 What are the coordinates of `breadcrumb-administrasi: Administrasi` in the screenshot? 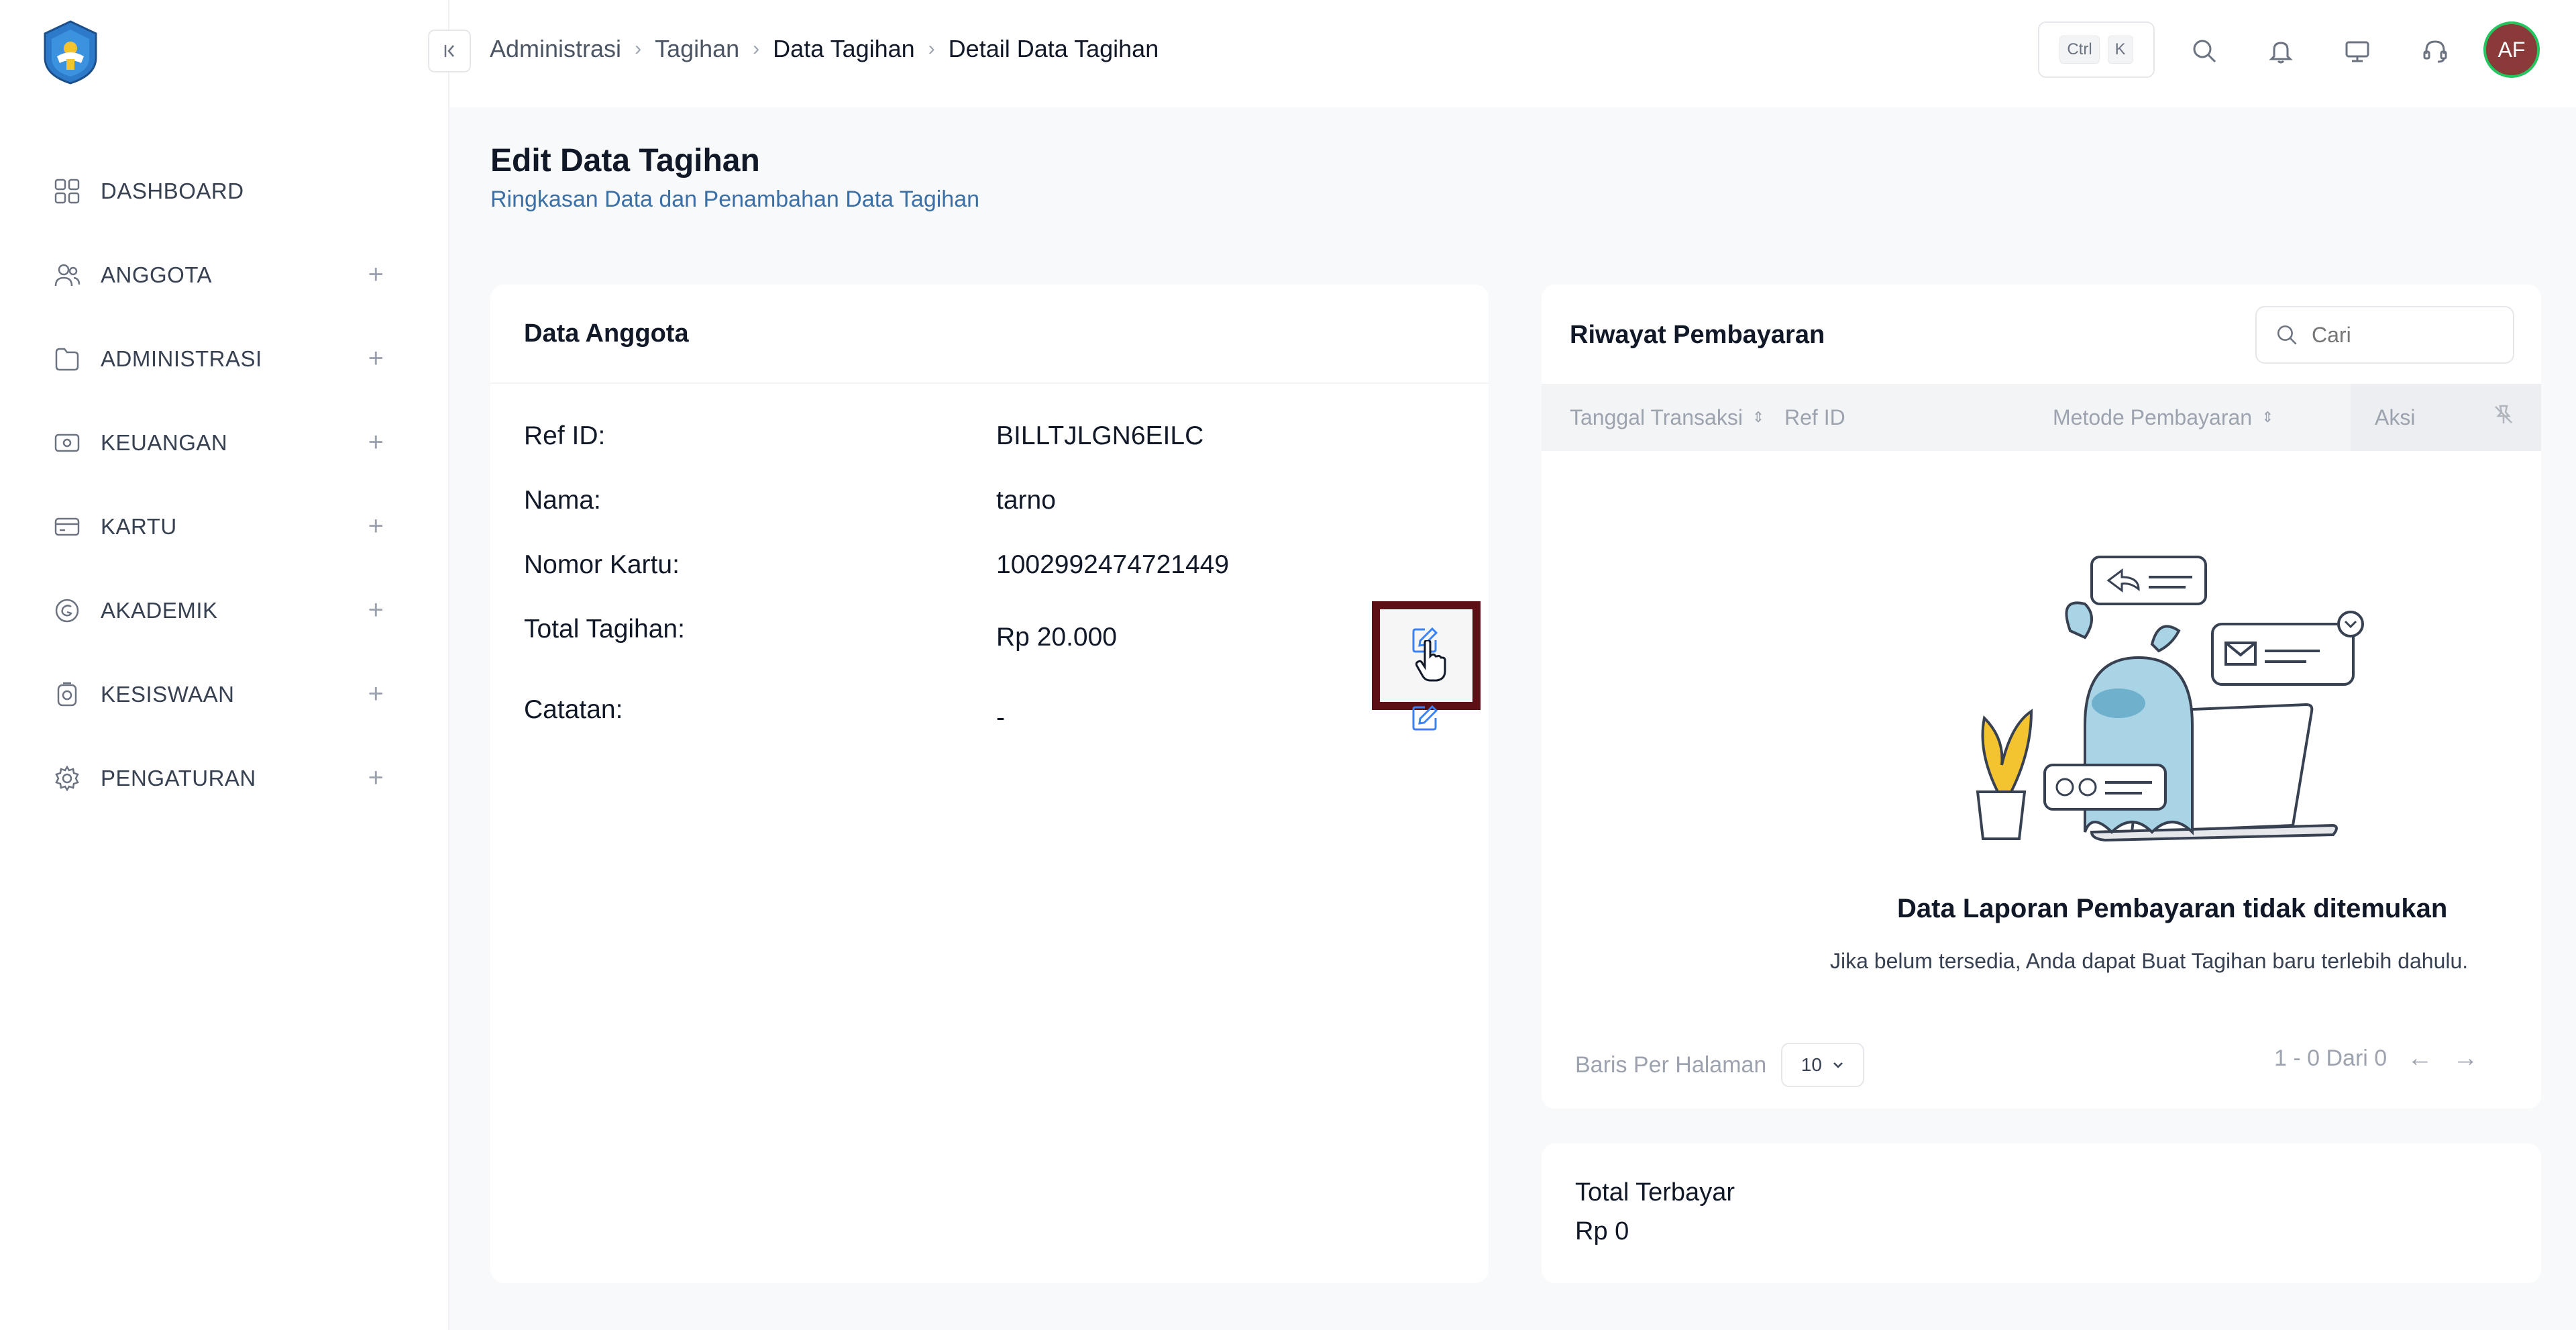 It's located at (555, 49).